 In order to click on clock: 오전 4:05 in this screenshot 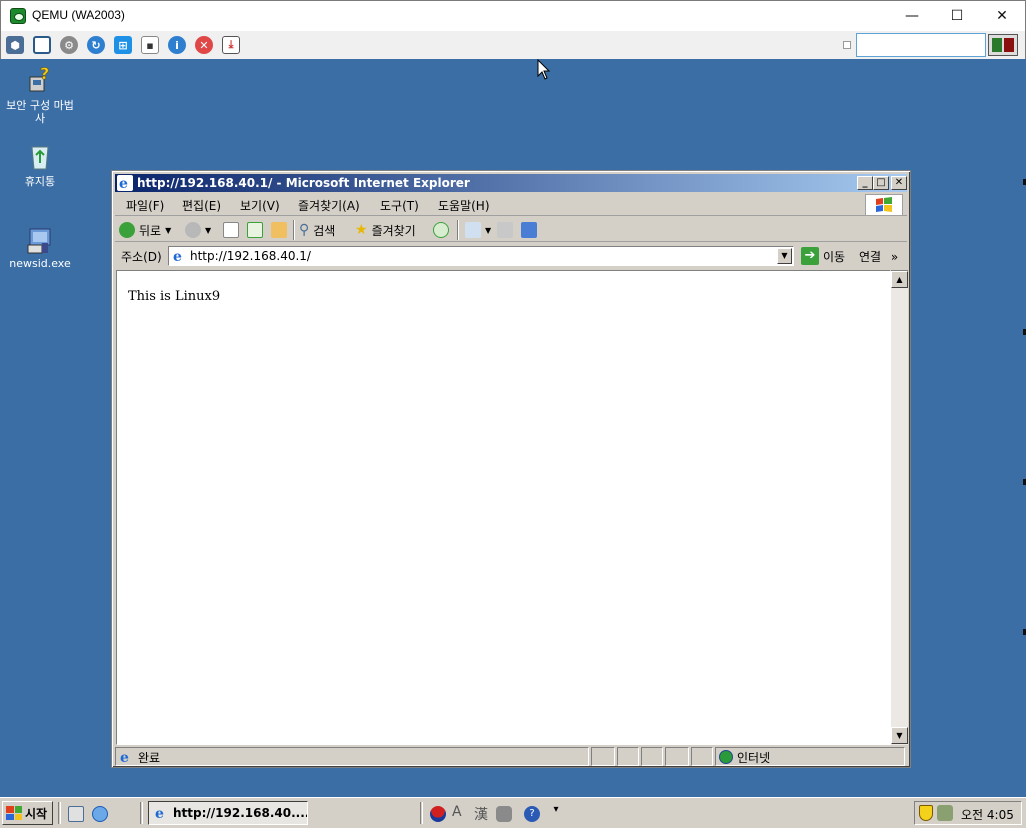, I will do `click(987, 815)`.